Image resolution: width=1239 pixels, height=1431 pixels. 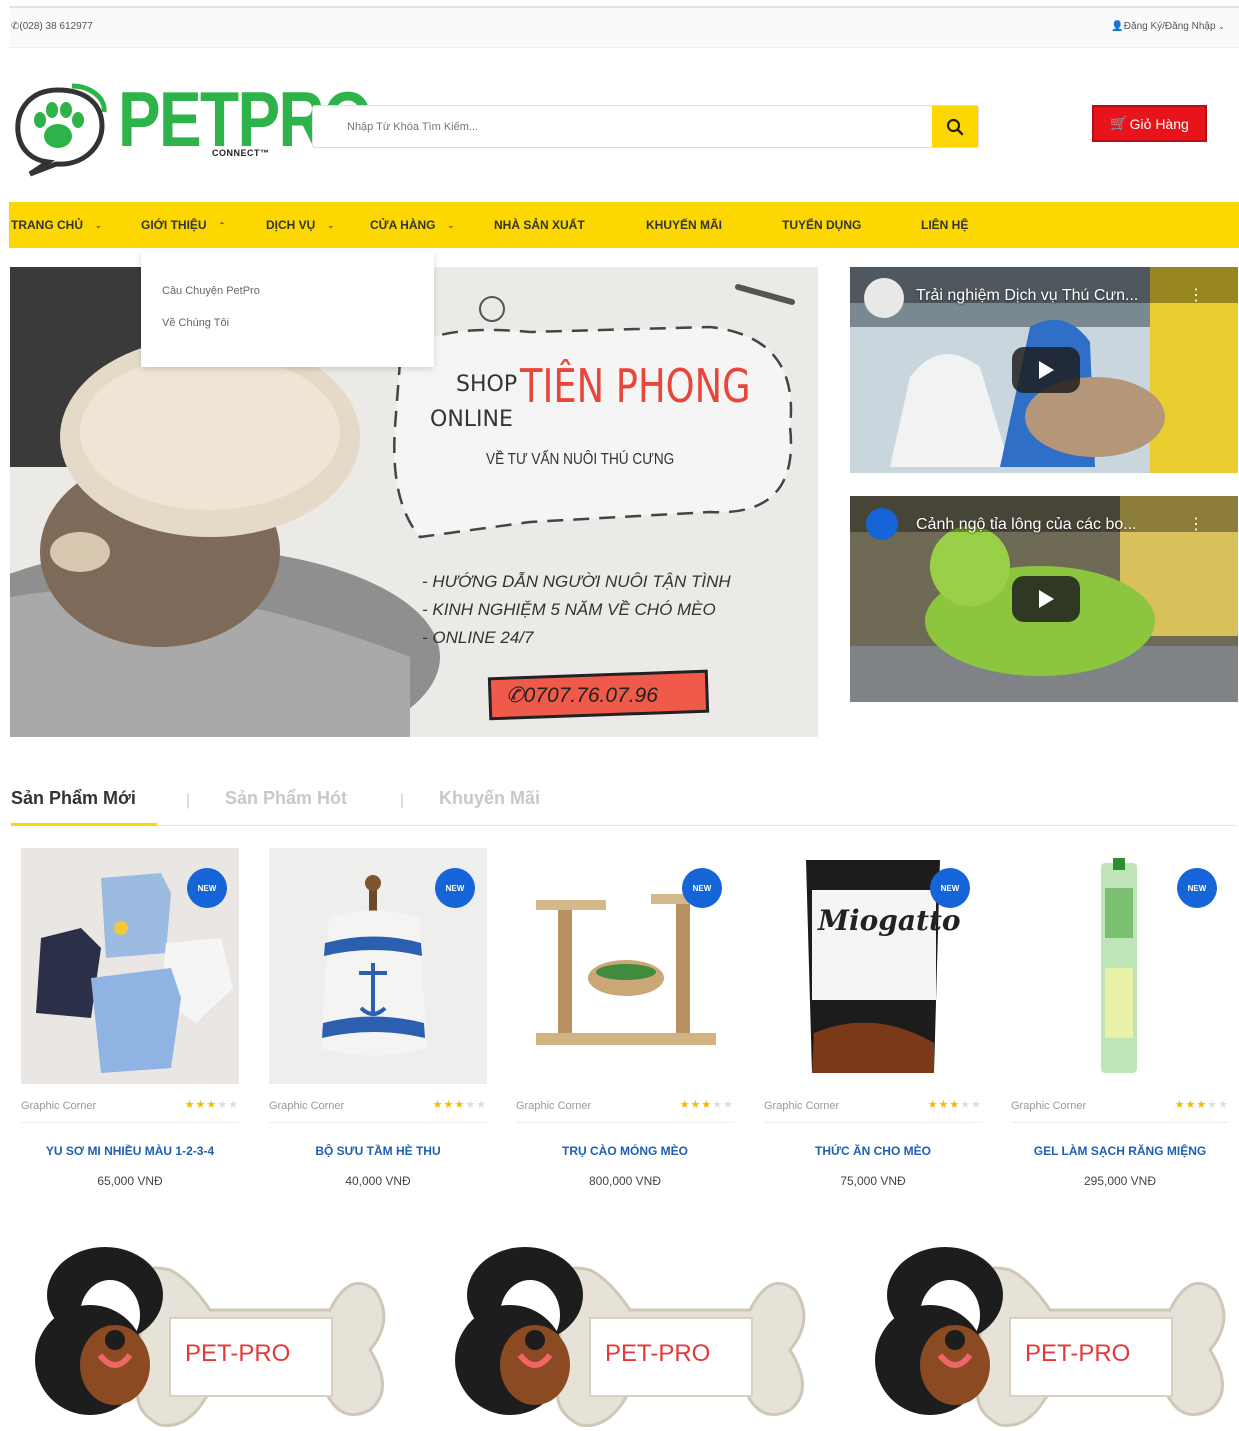 I want to click on nav-item-lien-he: LIÊN HỆ, so click(x=944, y=225).